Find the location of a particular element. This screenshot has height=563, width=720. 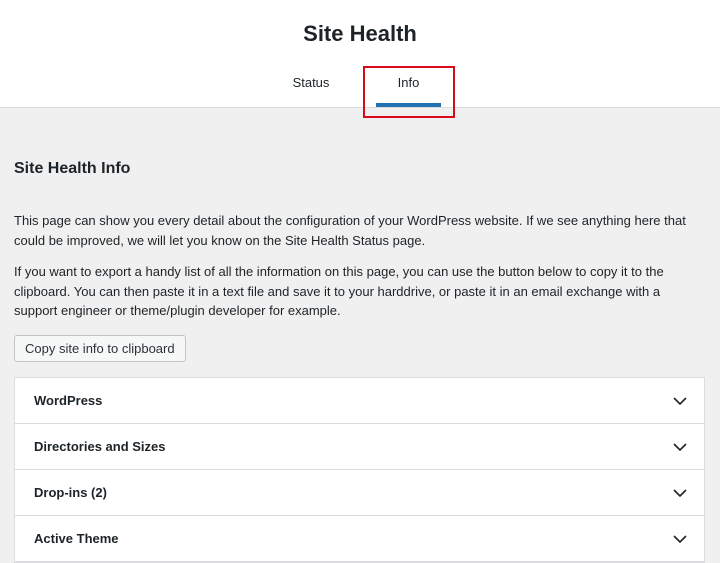

tab-info: Info is located at coordinates (408, 84).